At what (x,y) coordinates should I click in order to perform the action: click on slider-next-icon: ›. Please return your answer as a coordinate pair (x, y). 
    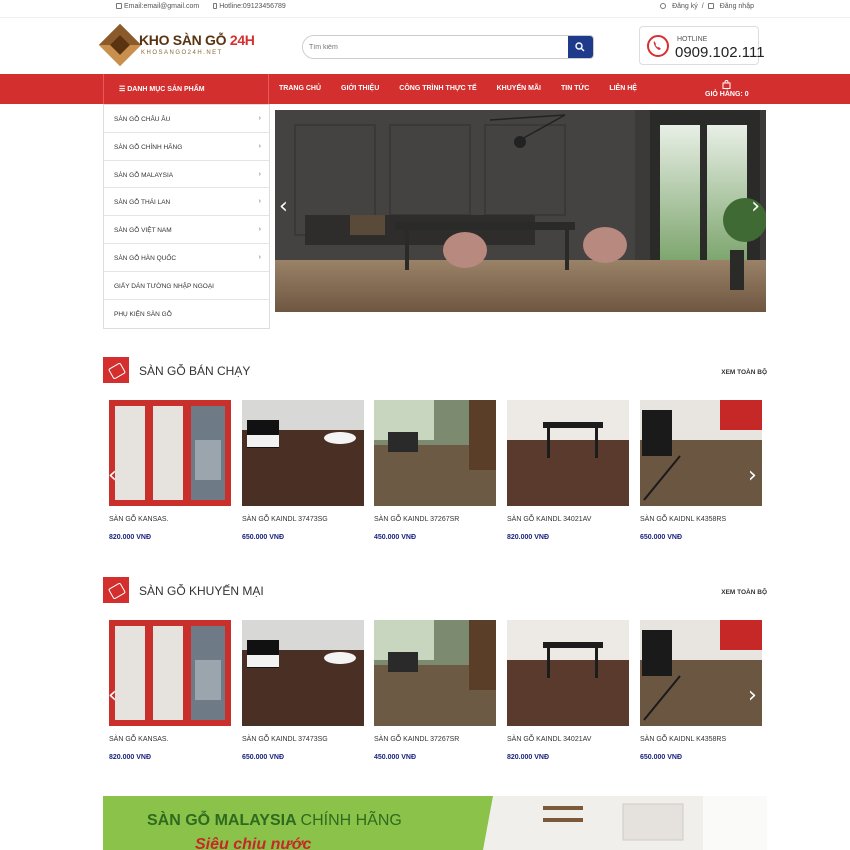
    Looking at the image, I should click on (755, 206).